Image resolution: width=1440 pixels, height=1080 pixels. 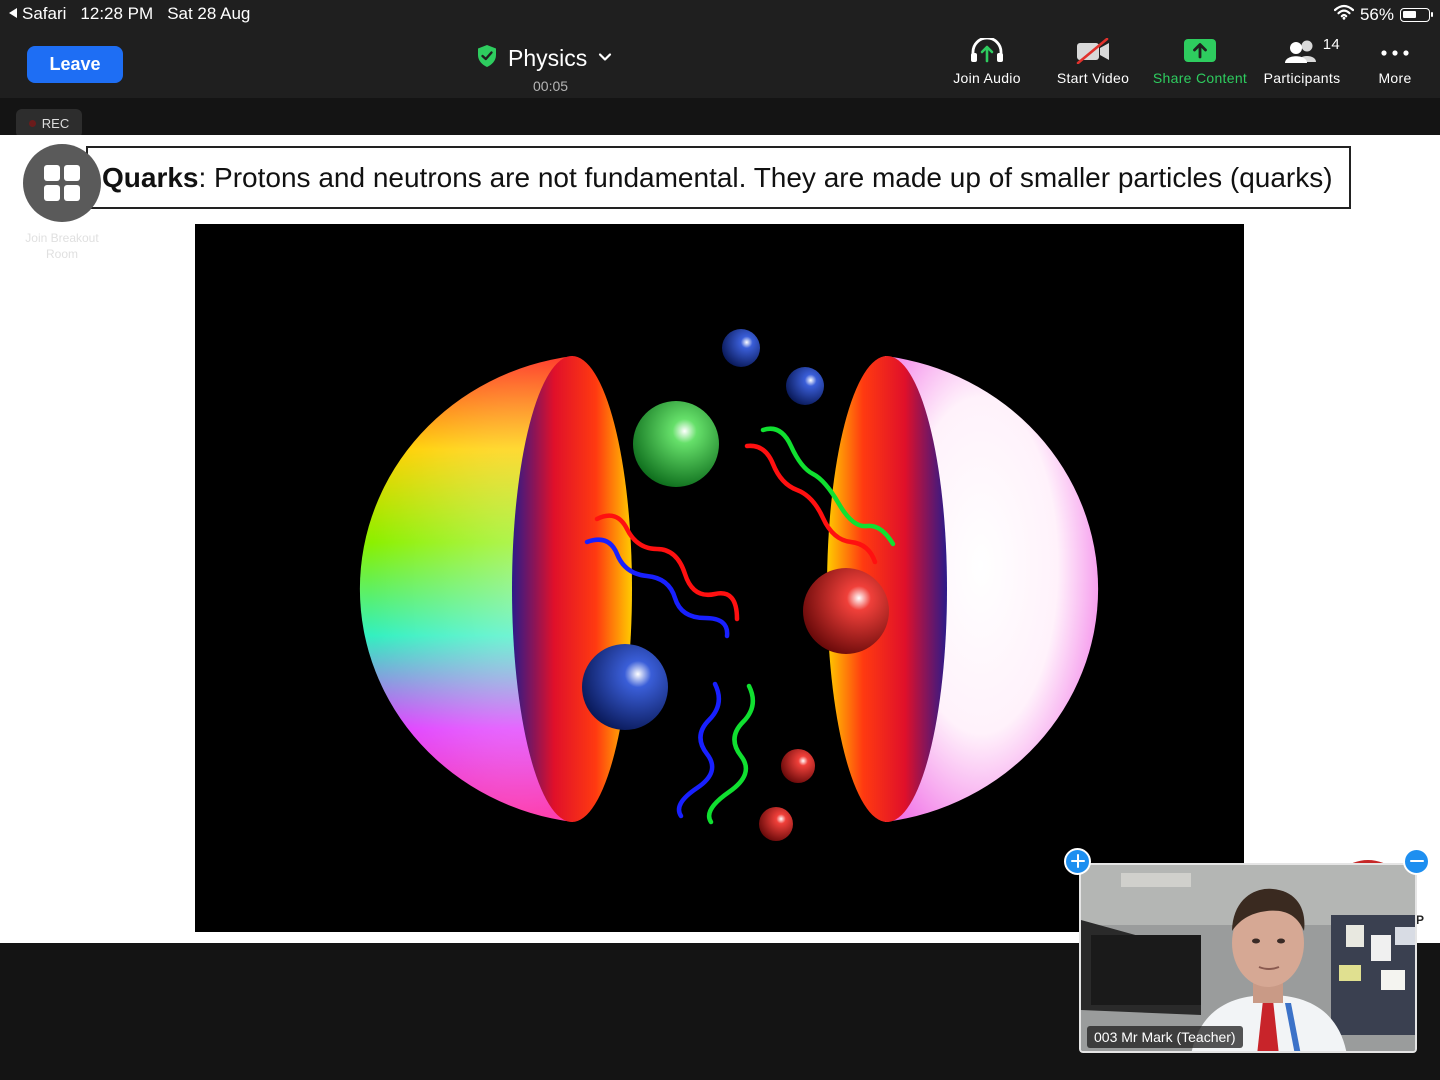 What do you see at coordinates (1344, 14) in the screenshot?
I see `wifi-icon` at bounding box center [1344, 14].